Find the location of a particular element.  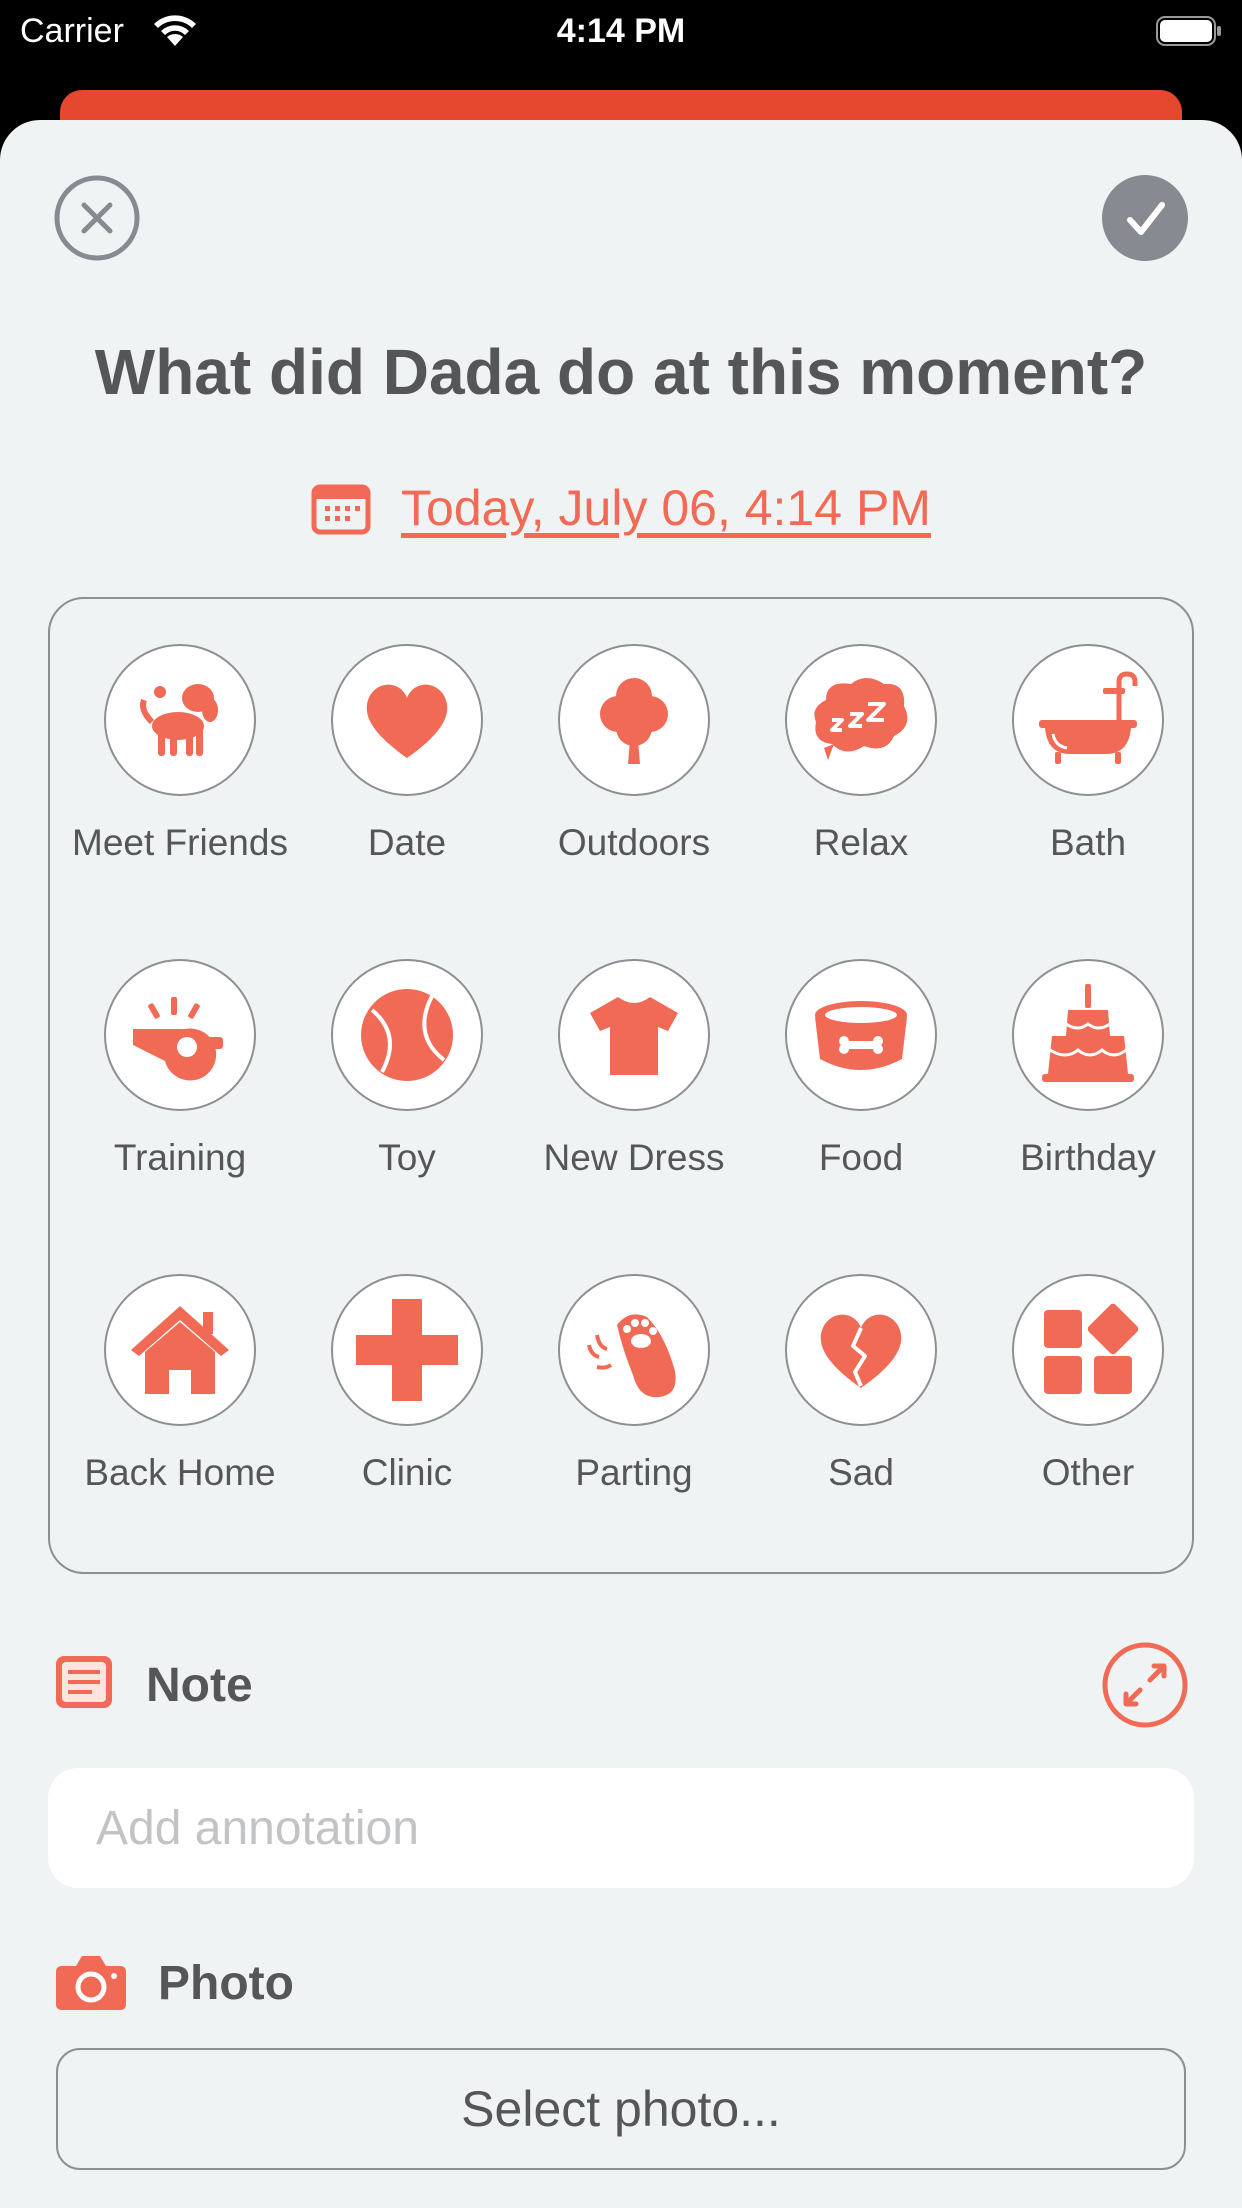

activity-meet-friends: Meet Friends is located at coordinates (180, 794).